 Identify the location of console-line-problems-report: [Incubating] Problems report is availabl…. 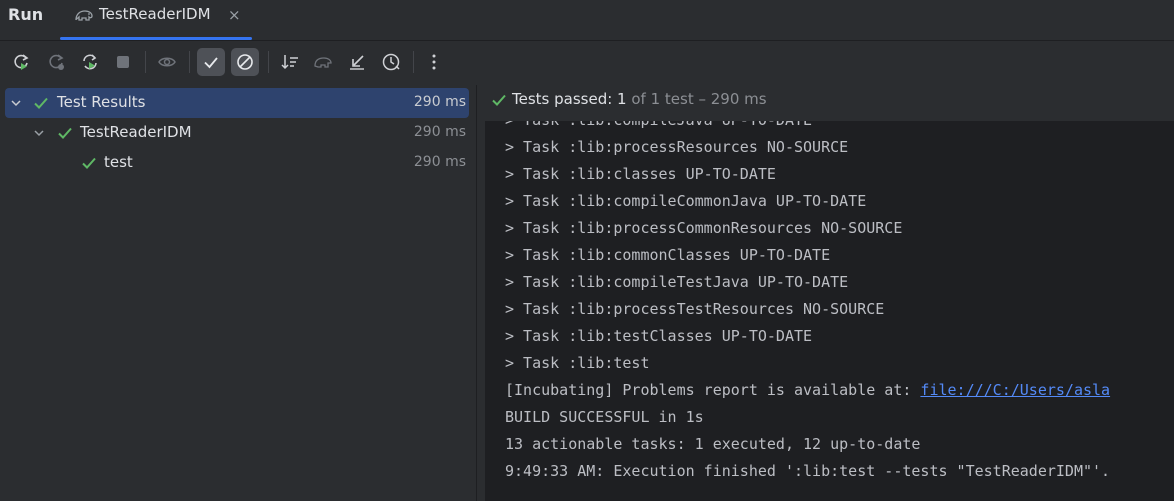
(807, 390).